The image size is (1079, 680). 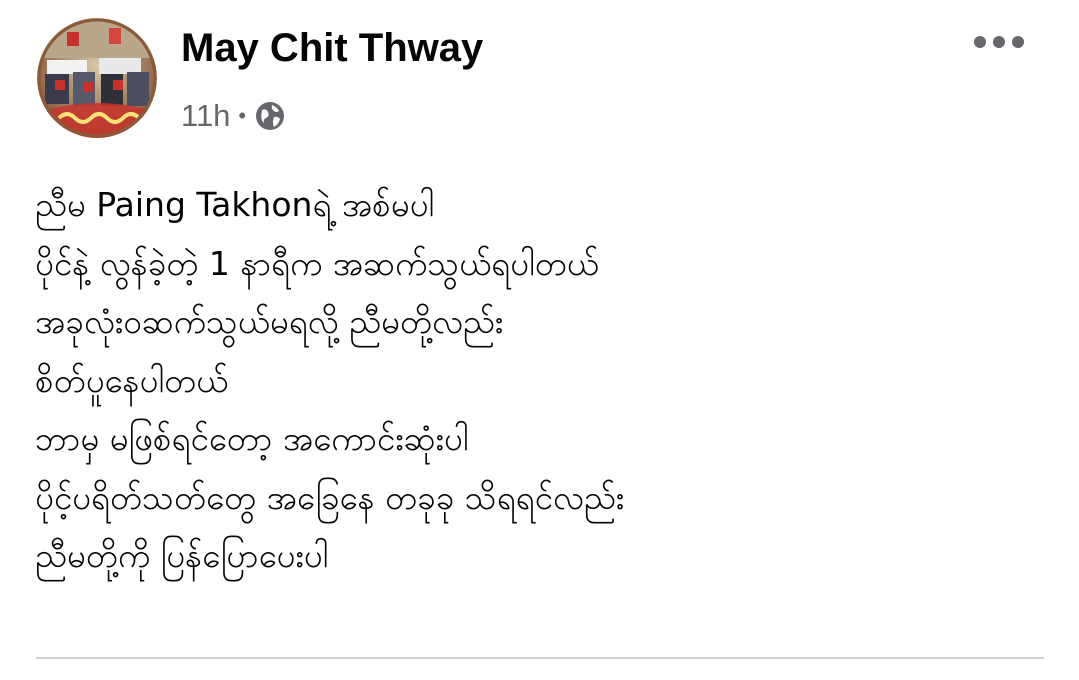 What do you see at coordinates (332, 48) in the screenshot?
I see `author-name: May Chit Thway` at bounding box center [332, 48].